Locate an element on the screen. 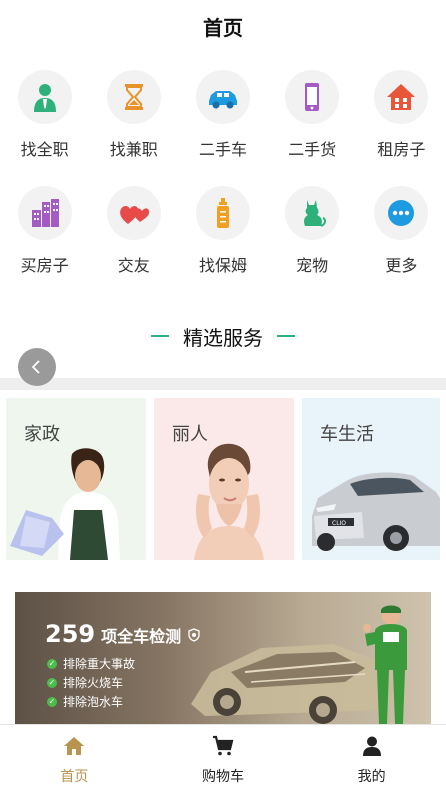  tab-cart: 购物车 is located at coordinates (223, 759).